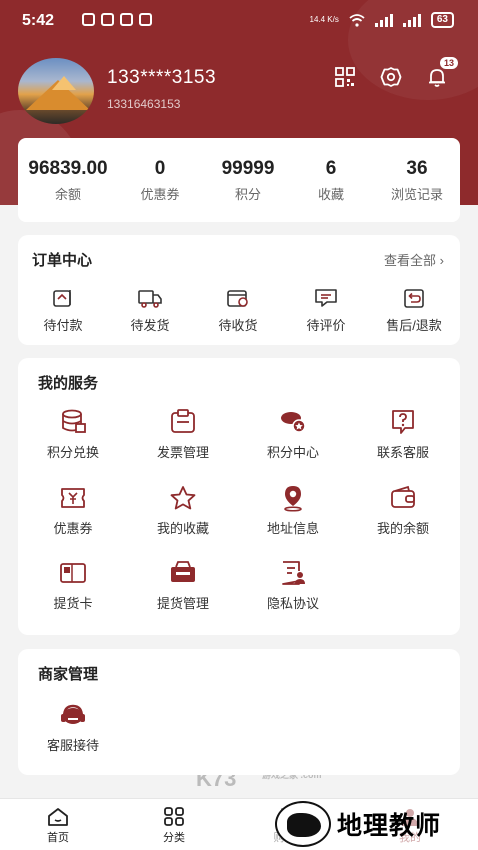 This screenshot has height=850, width=478. What do you see at coordinates (72, 452) in the screenshot?
I see `service-label: 积分兑换` at bounding box center [72, 452].